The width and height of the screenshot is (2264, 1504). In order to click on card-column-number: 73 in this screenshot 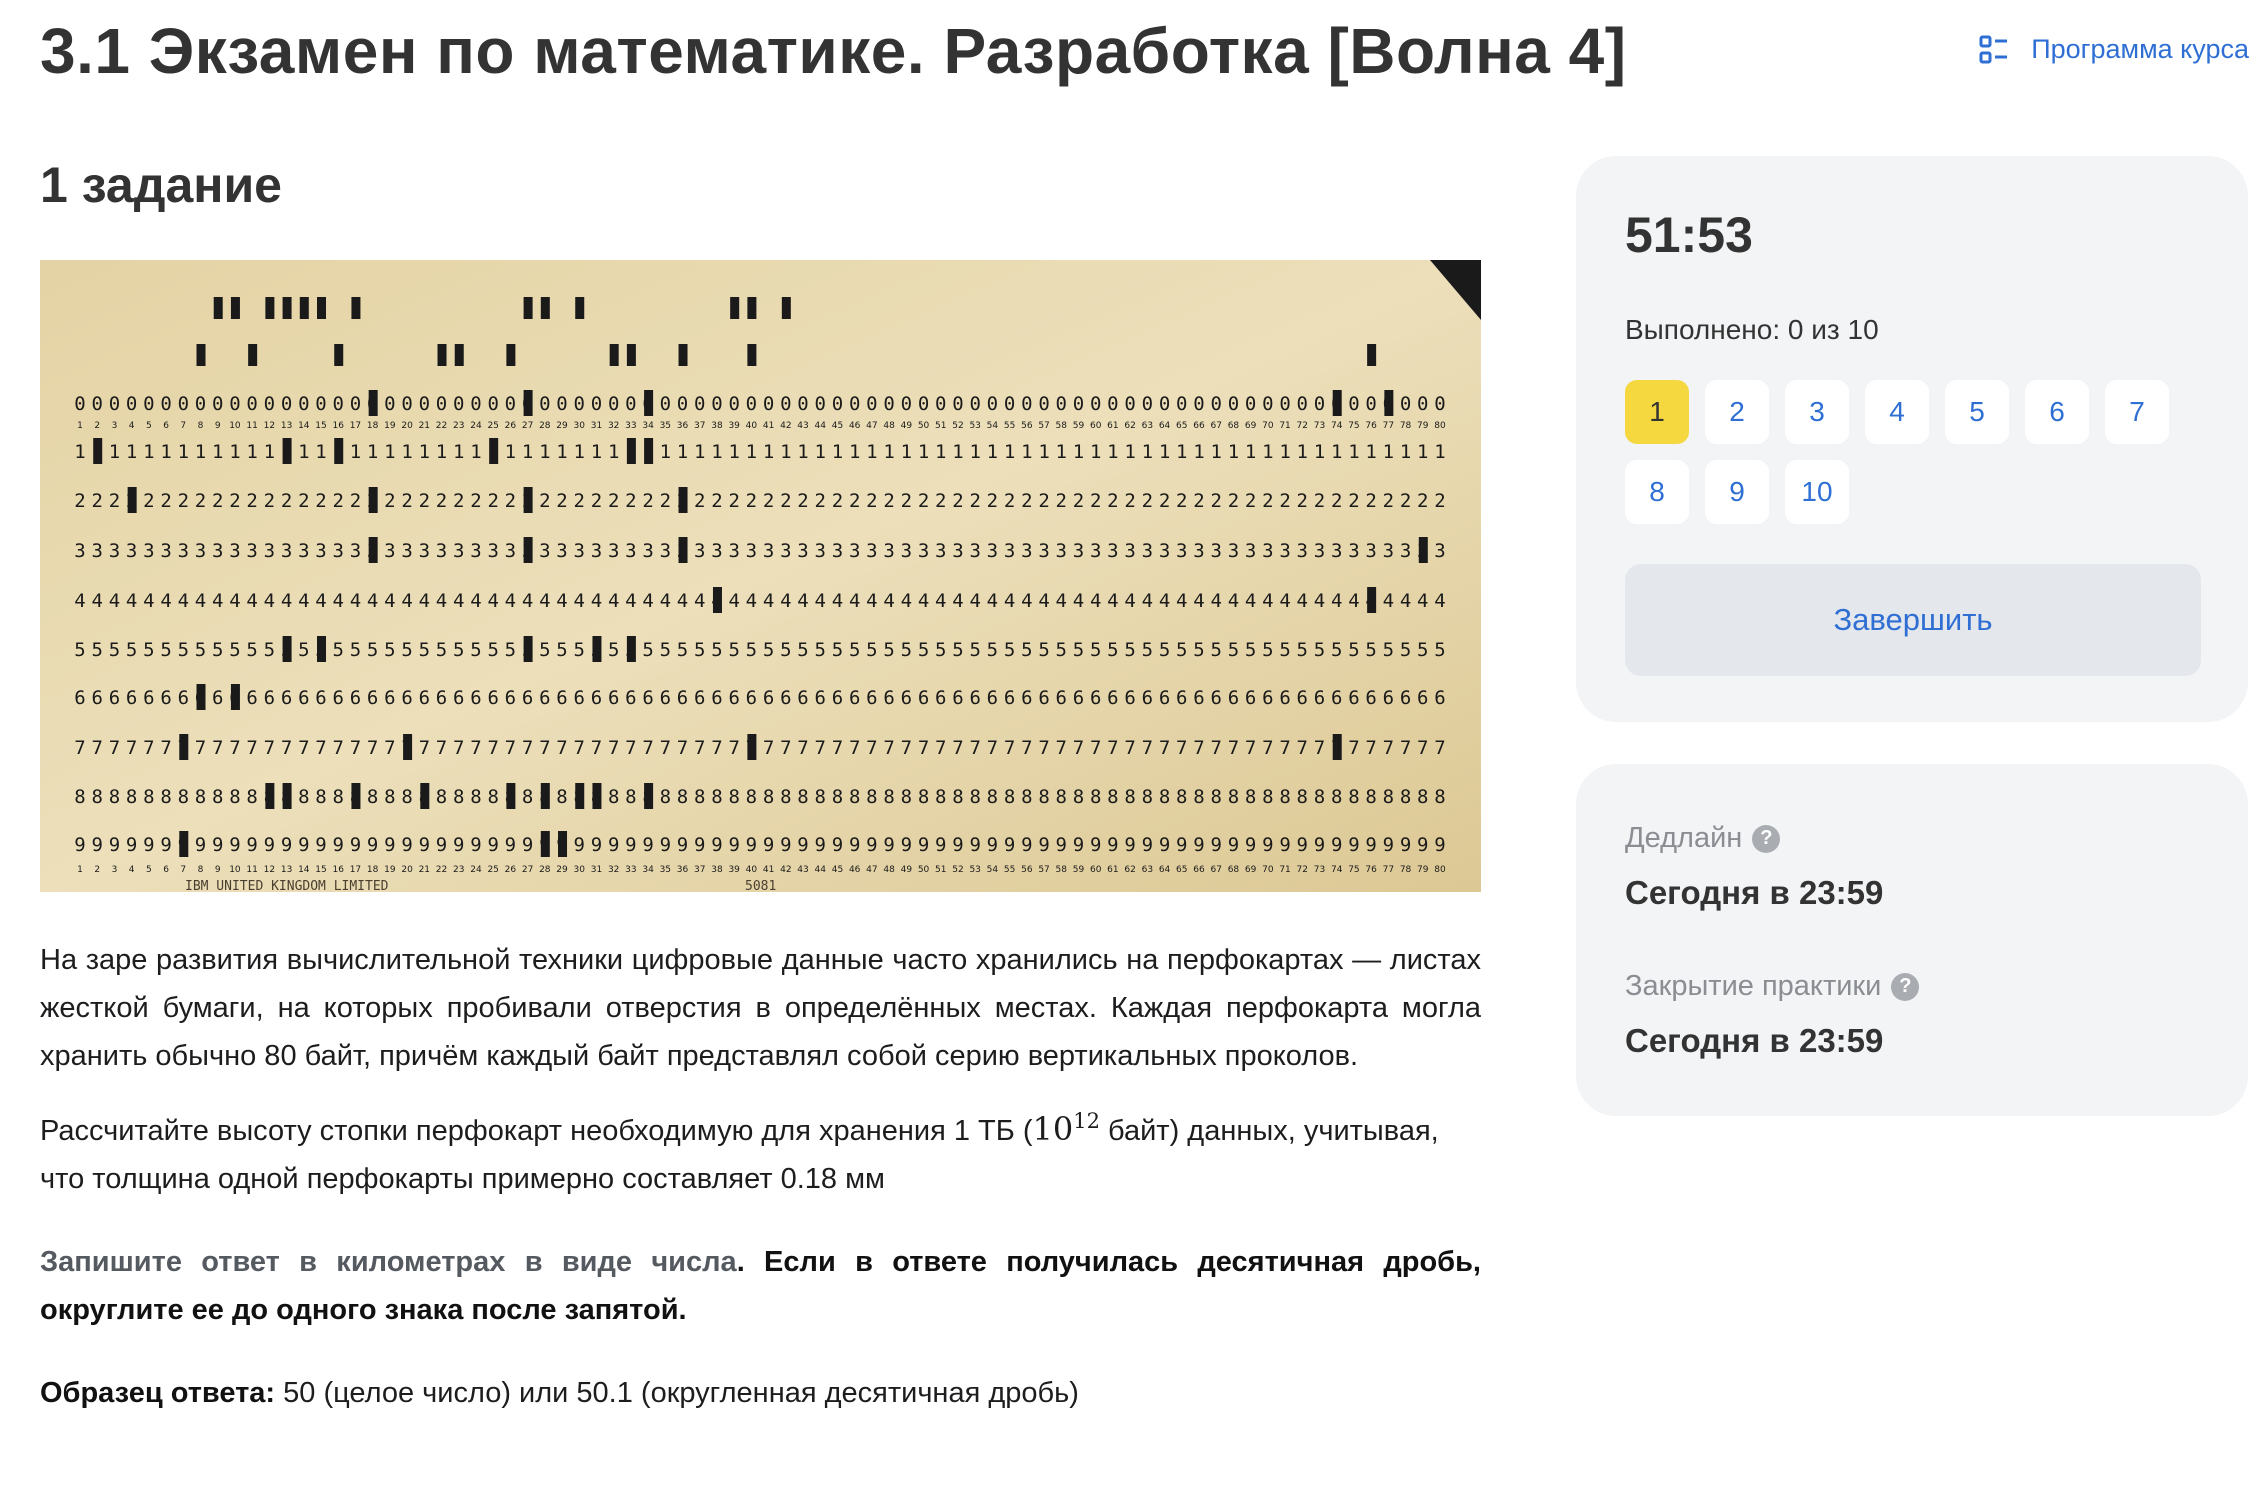, I will do `click(1319, 426)`.